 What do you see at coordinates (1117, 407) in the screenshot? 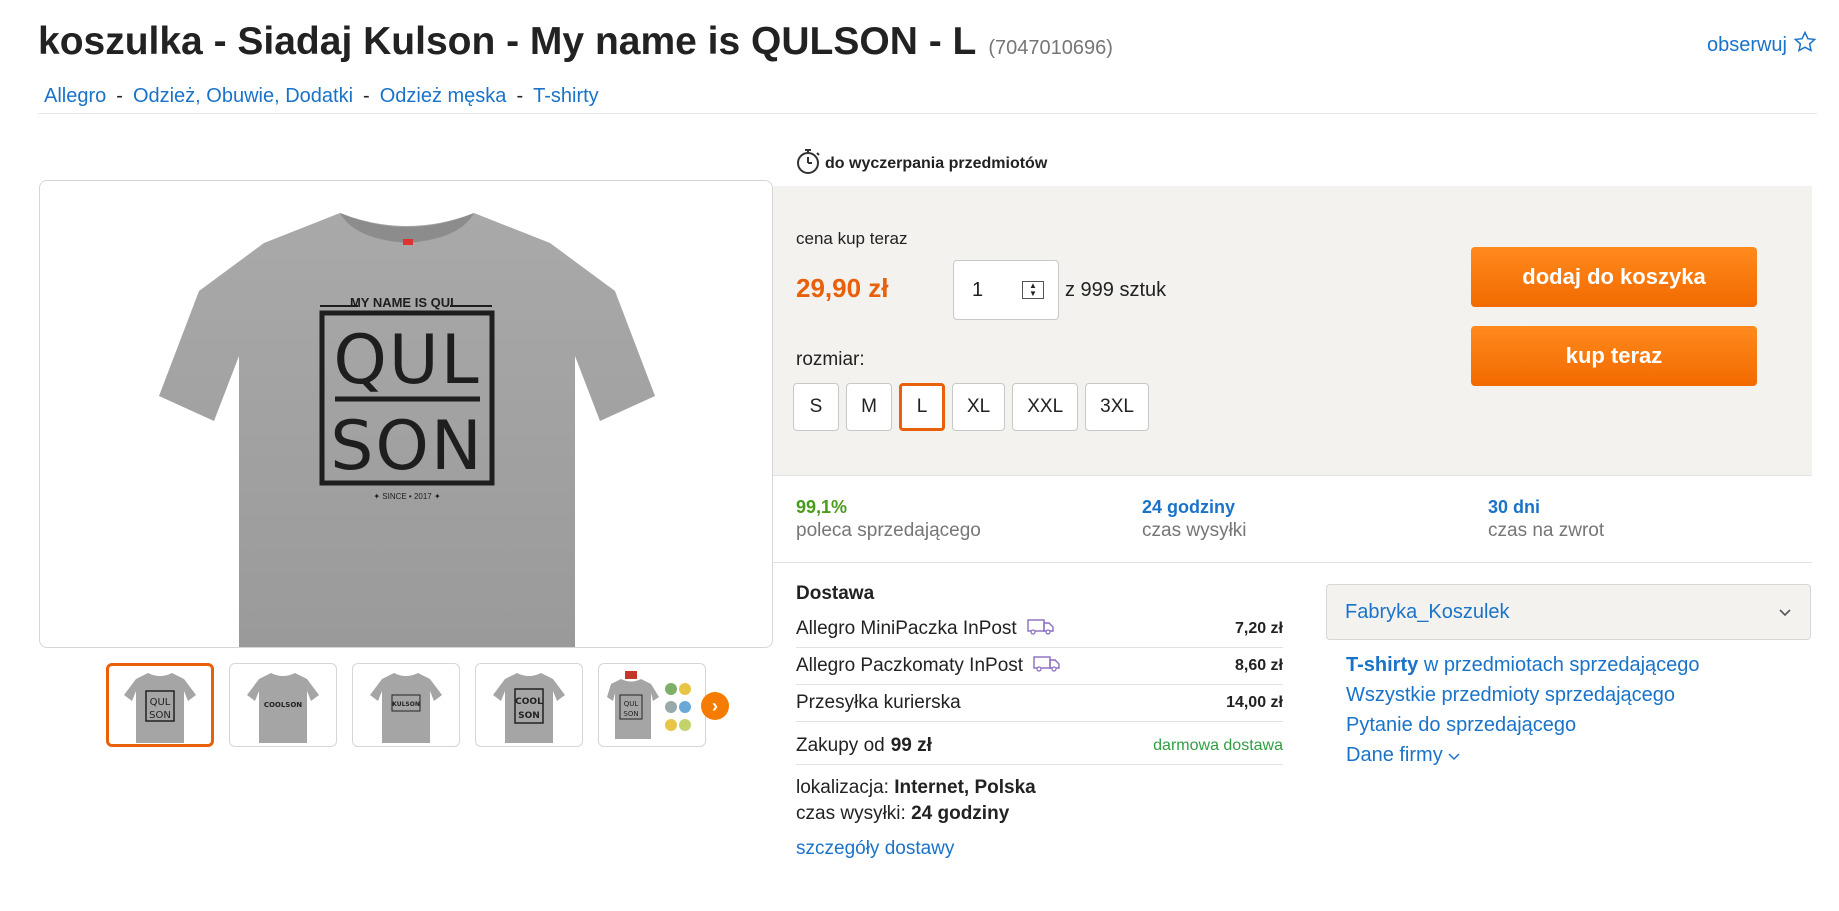
I see `size-option-3xl: 3XL` at bounding box center [1117, 407].